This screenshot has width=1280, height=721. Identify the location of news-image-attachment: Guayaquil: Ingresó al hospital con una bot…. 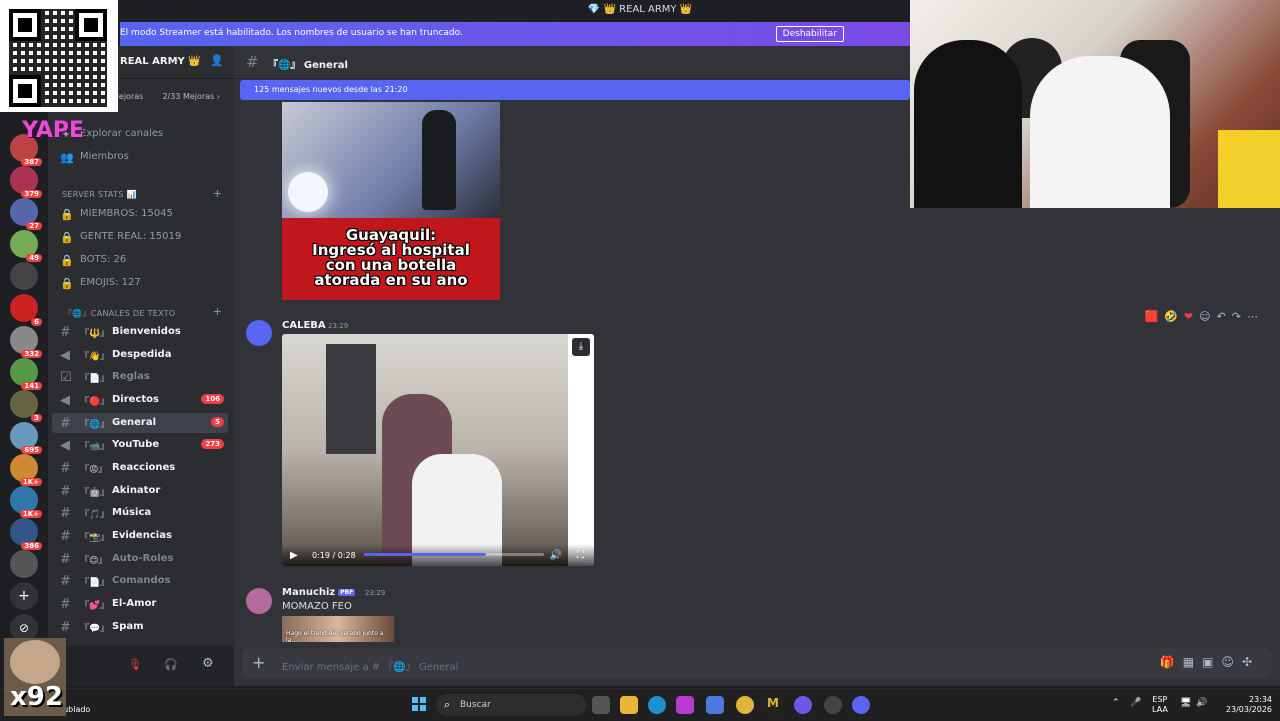
(391, 201).